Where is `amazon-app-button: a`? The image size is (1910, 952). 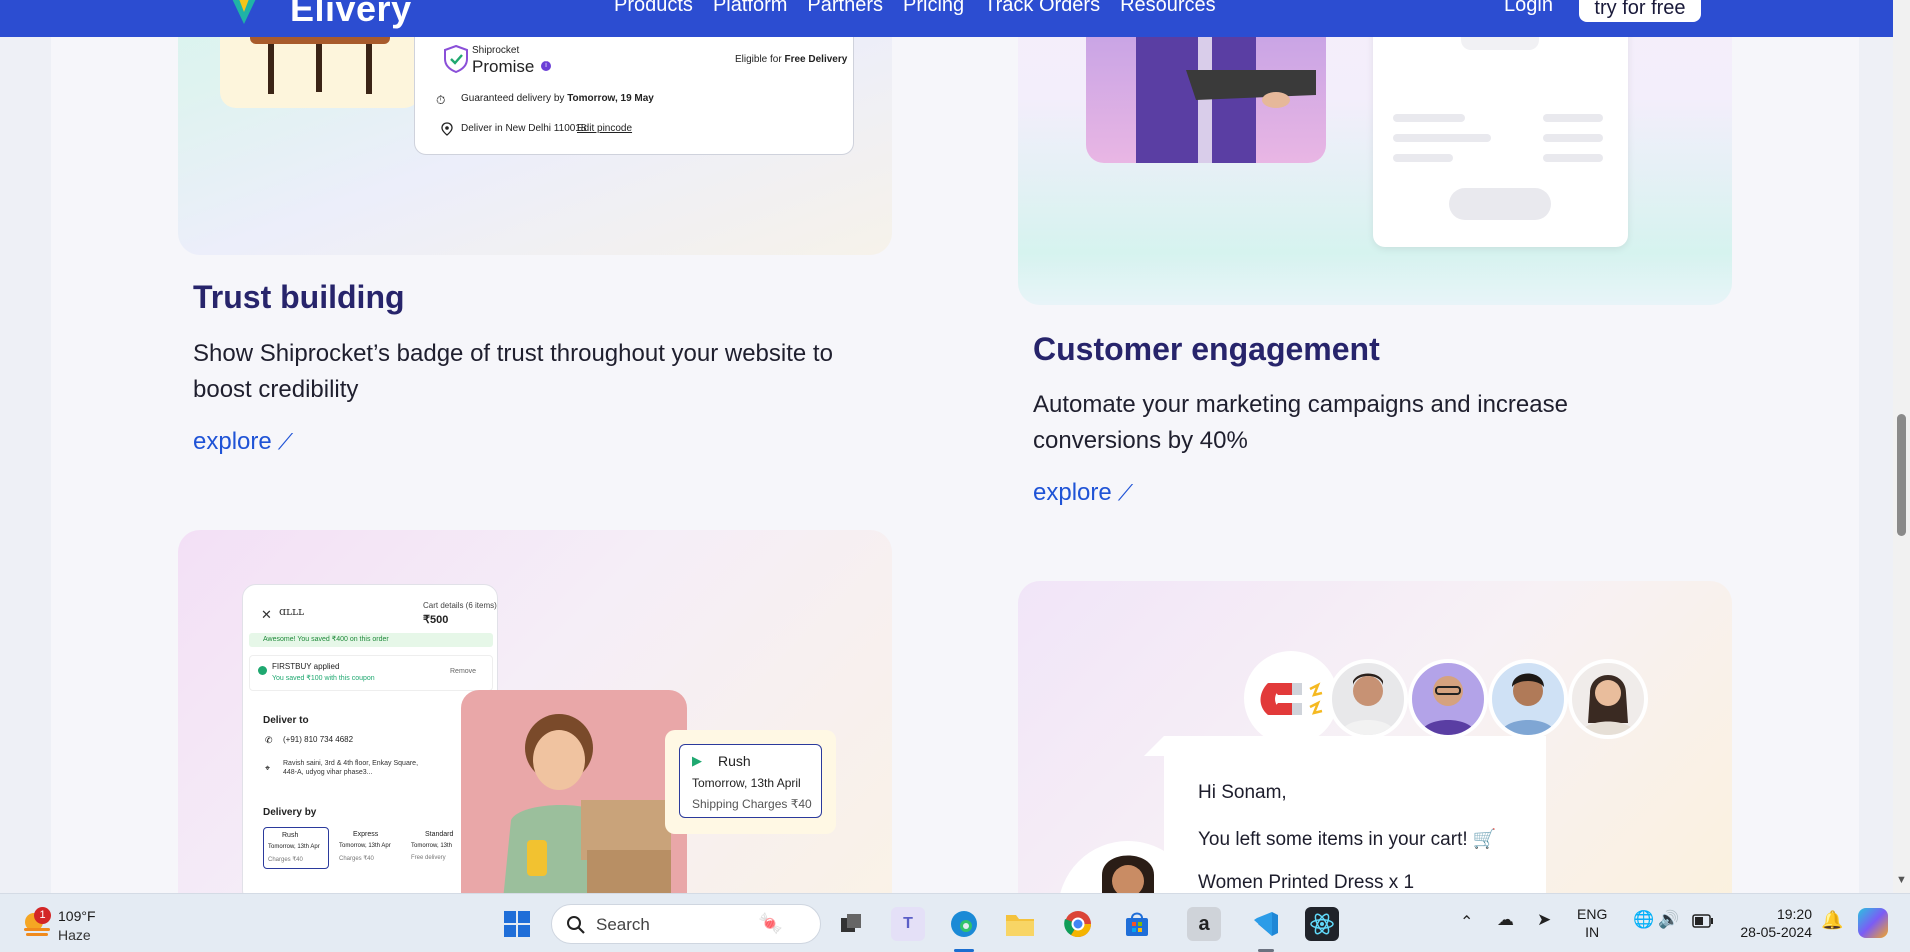
amazon-app-button: a is located at coordinates (1204, 924).